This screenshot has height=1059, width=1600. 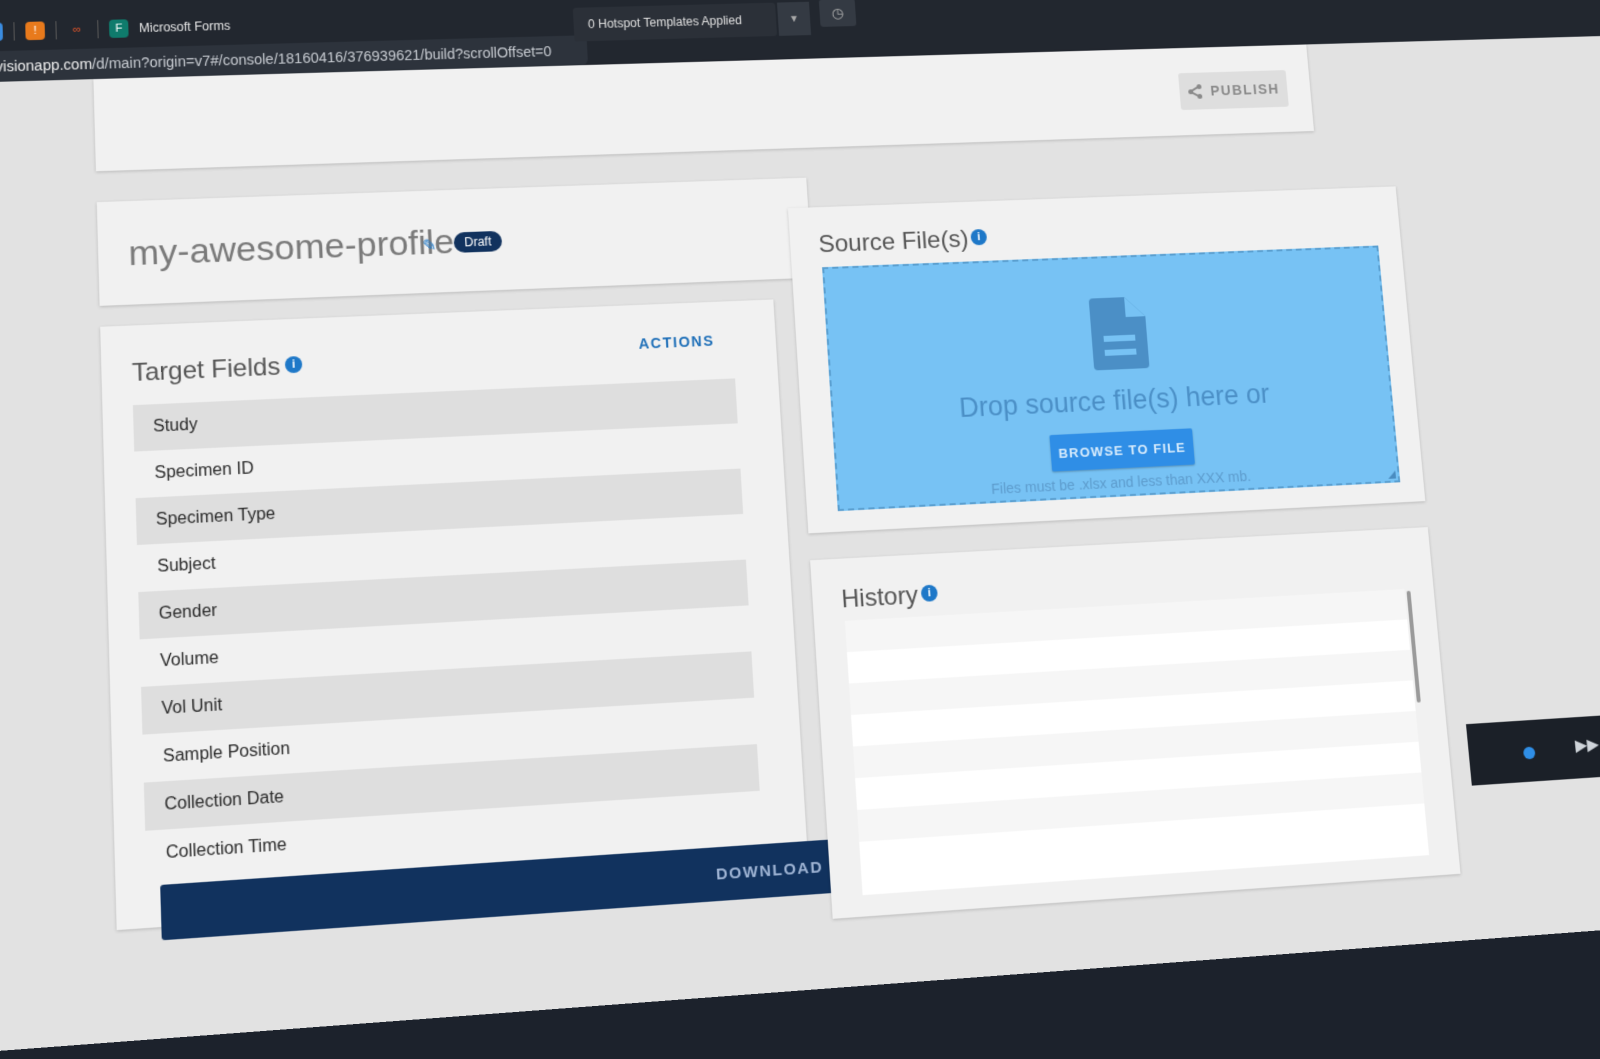 What do you see at coordinates (794, 18) in the screenshot?
I see `chevron-down-icon: ▼` at bounding box center [794, 18].